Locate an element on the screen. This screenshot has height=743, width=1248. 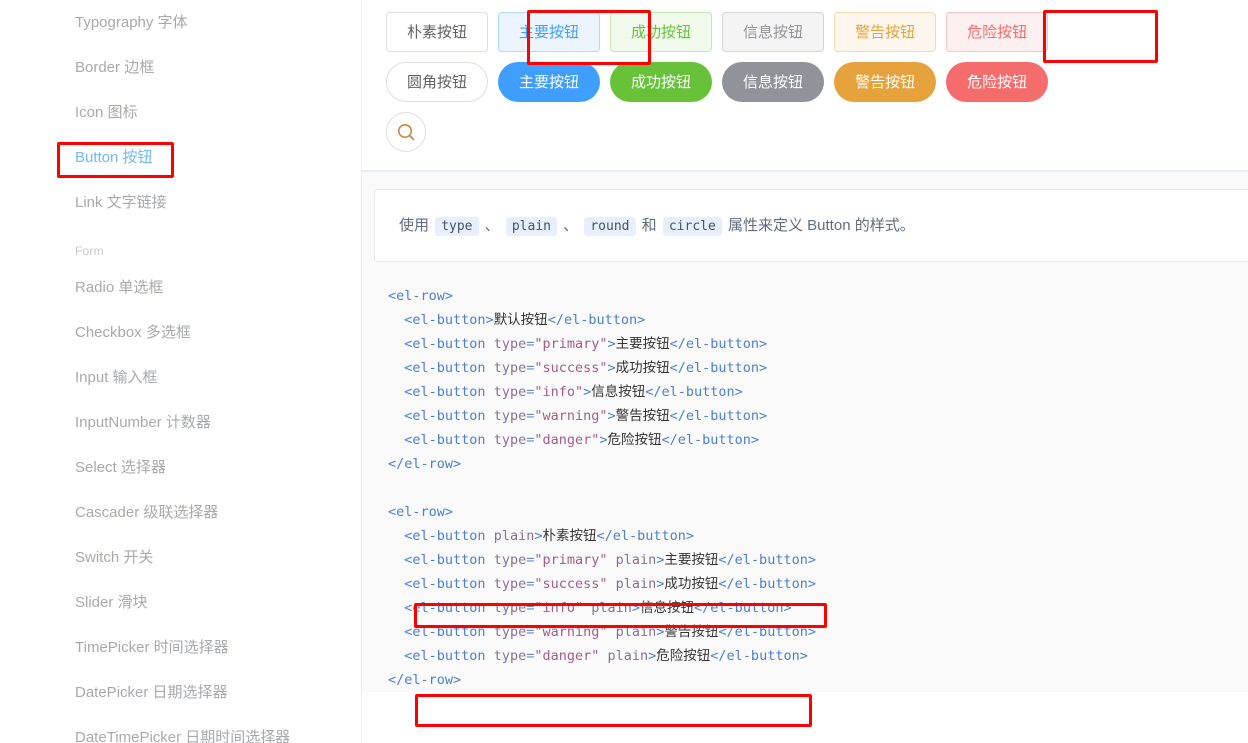
sidebar-item-form-5: Cascader 级联选择器 is located at coordinates (180, 512).